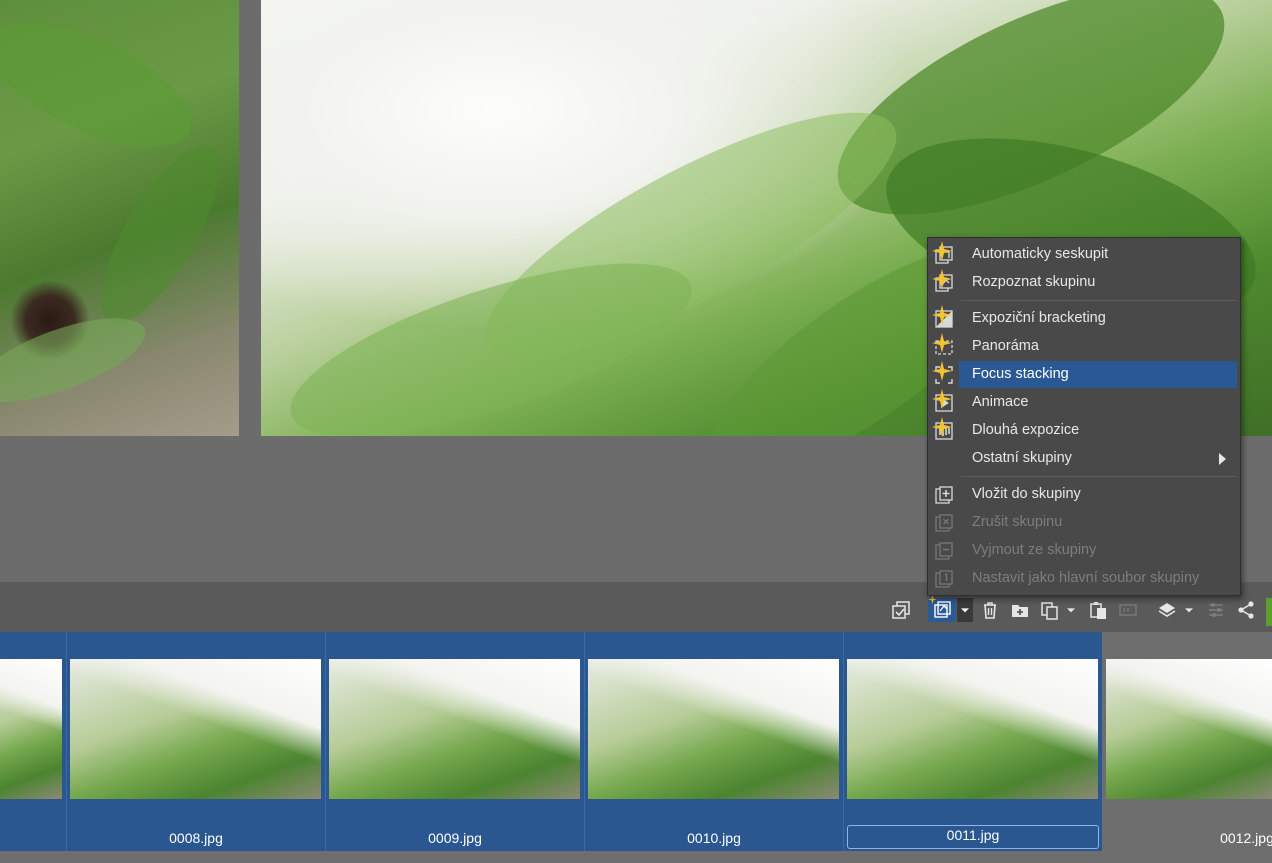  I want to click on menu-item-auto-group: Automaticky seskupit, so click(1084, 254).